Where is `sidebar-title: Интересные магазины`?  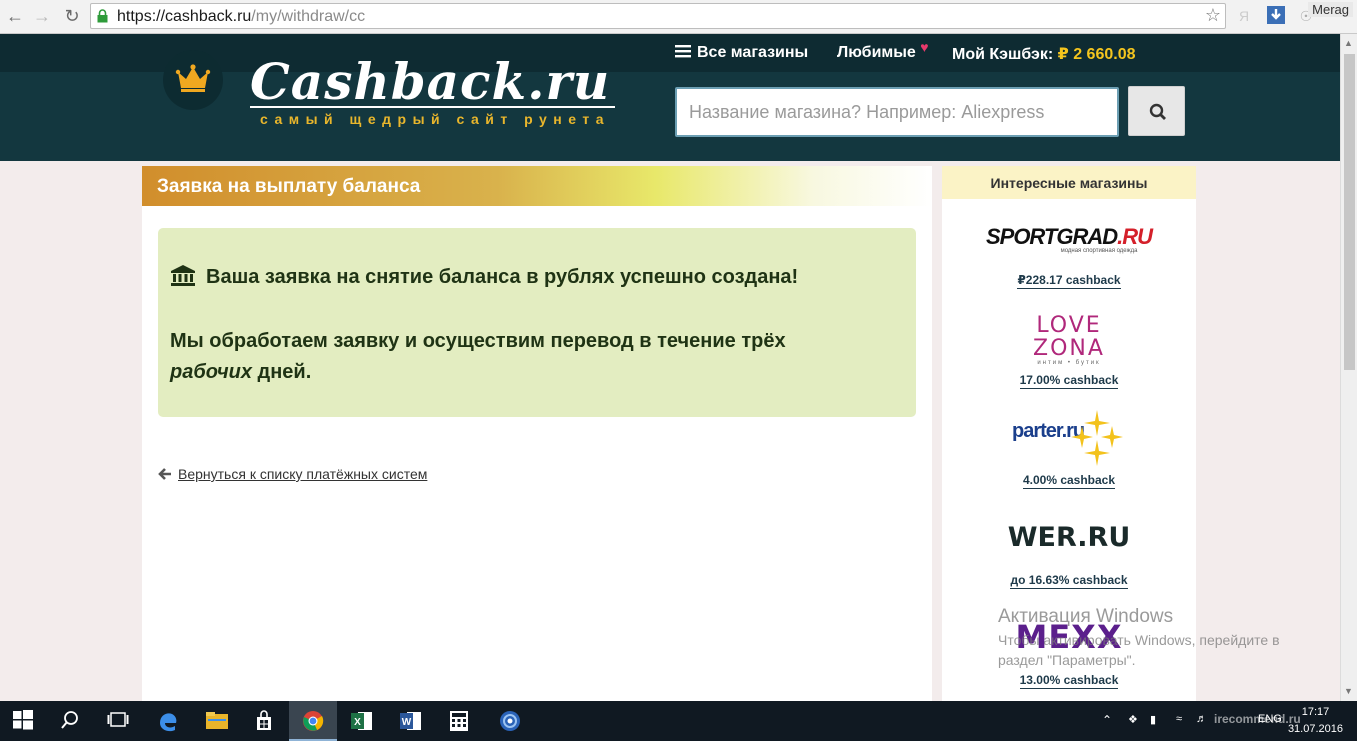 sidebar-title: Интересные магазины is located at coordinates (1069, 183).